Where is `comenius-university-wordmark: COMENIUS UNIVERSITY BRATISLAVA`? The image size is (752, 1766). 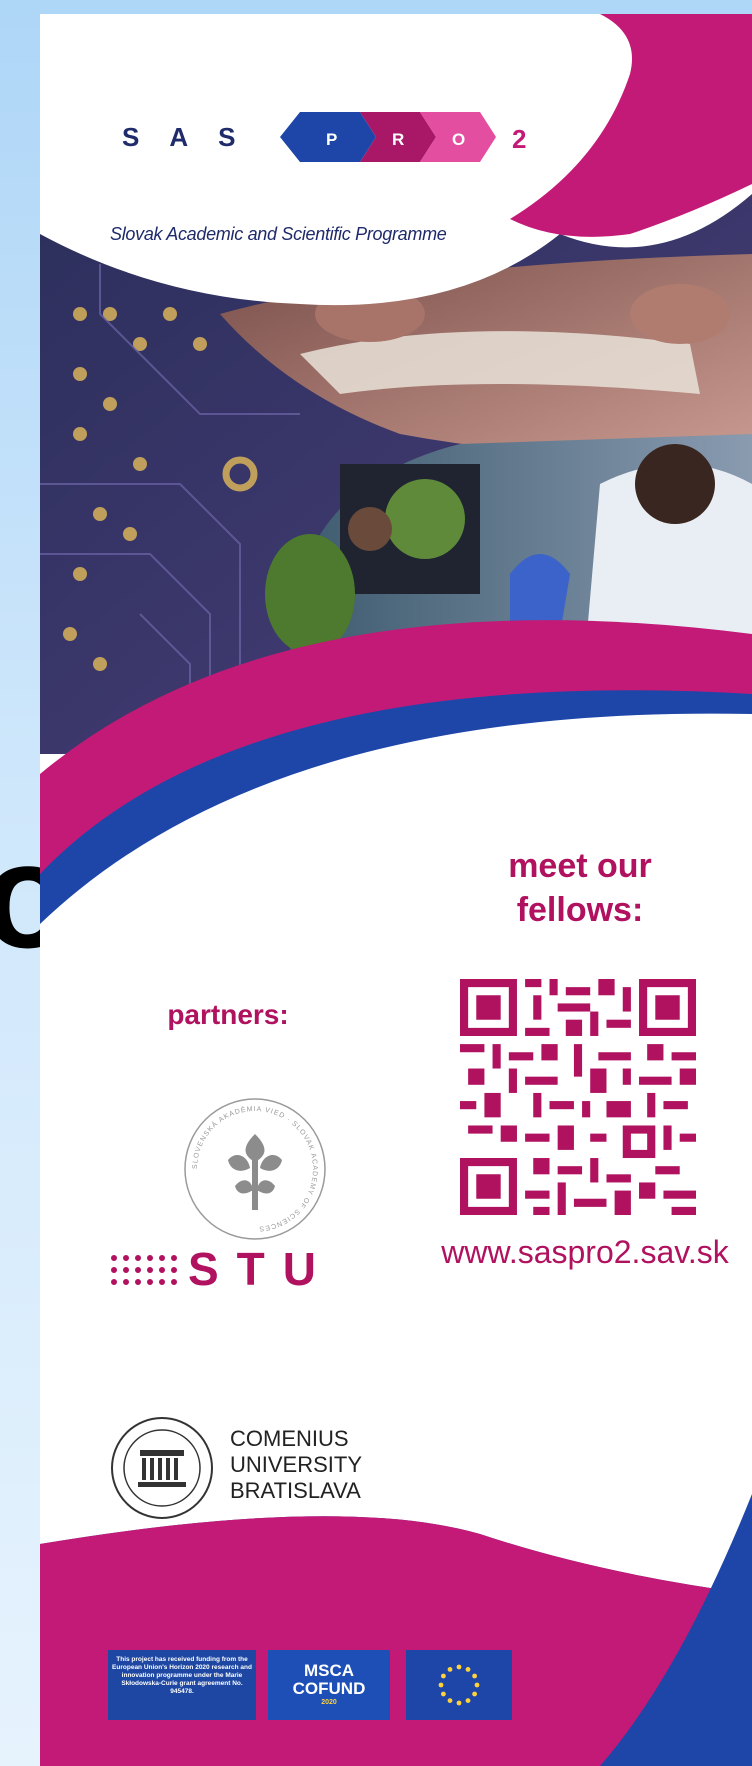 comenius-university-wordmark: COMENIUS UNIVERSITY BRATISLAVA is located at coordinates (296, 1465).